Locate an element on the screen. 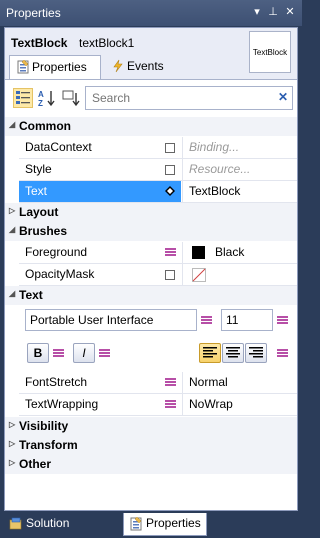 This screenshot has height=538, width=320. category-brushes-label: Brushes is located at coordinates (43, 231).